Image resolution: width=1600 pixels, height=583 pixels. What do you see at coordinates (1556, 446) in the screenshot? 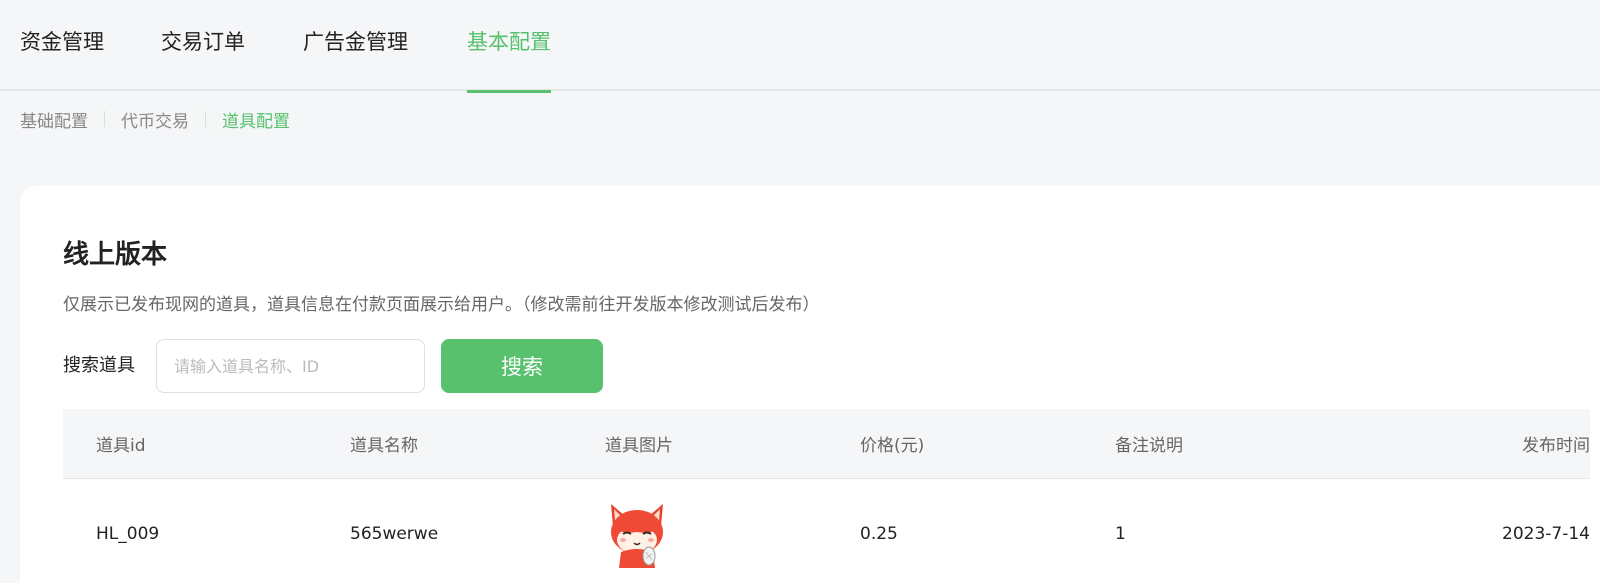
I see `header-publish-time: 发布时间` at bounding box center [1556, 446].